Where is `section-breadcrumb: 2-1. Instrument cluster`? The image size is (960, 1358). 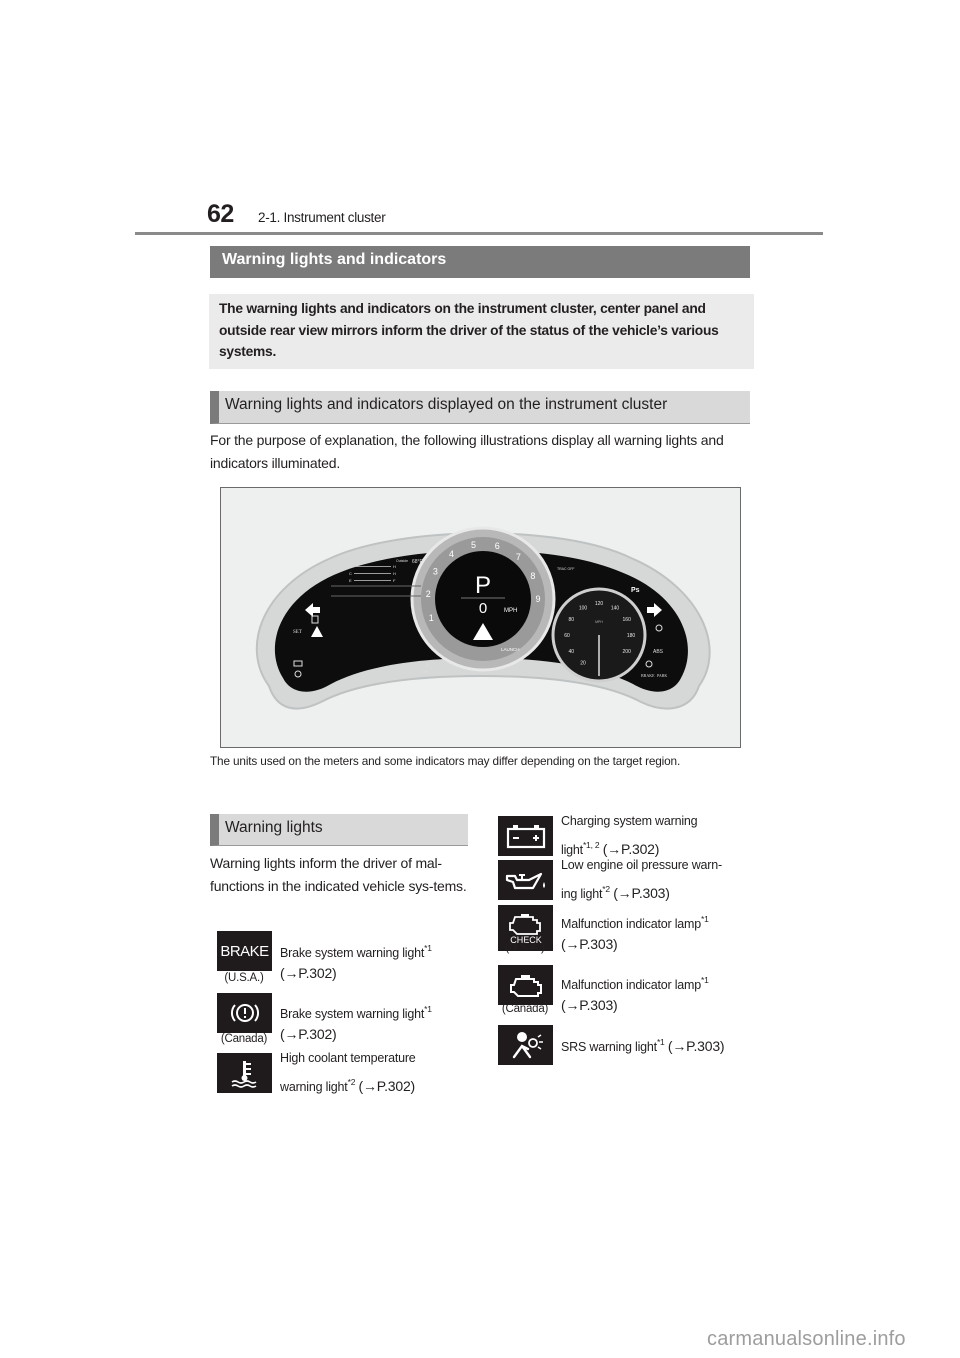
section-breadcrumb: 2-1. Instrument cluster is located at coordinates (322, 217).